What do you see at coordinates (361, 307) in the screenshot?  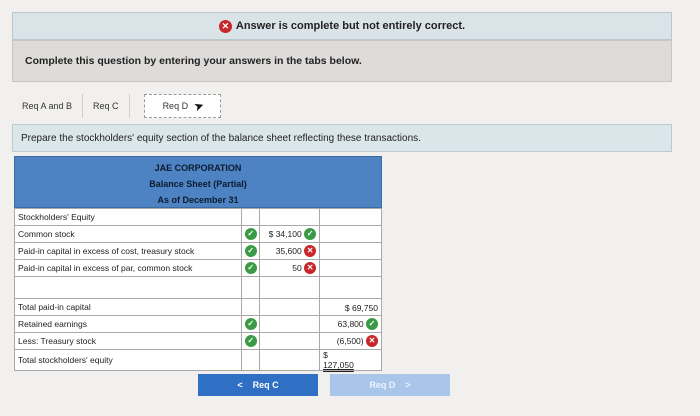 I see `value-total-pic: $ 69,750` at bounding box center [361, 307].